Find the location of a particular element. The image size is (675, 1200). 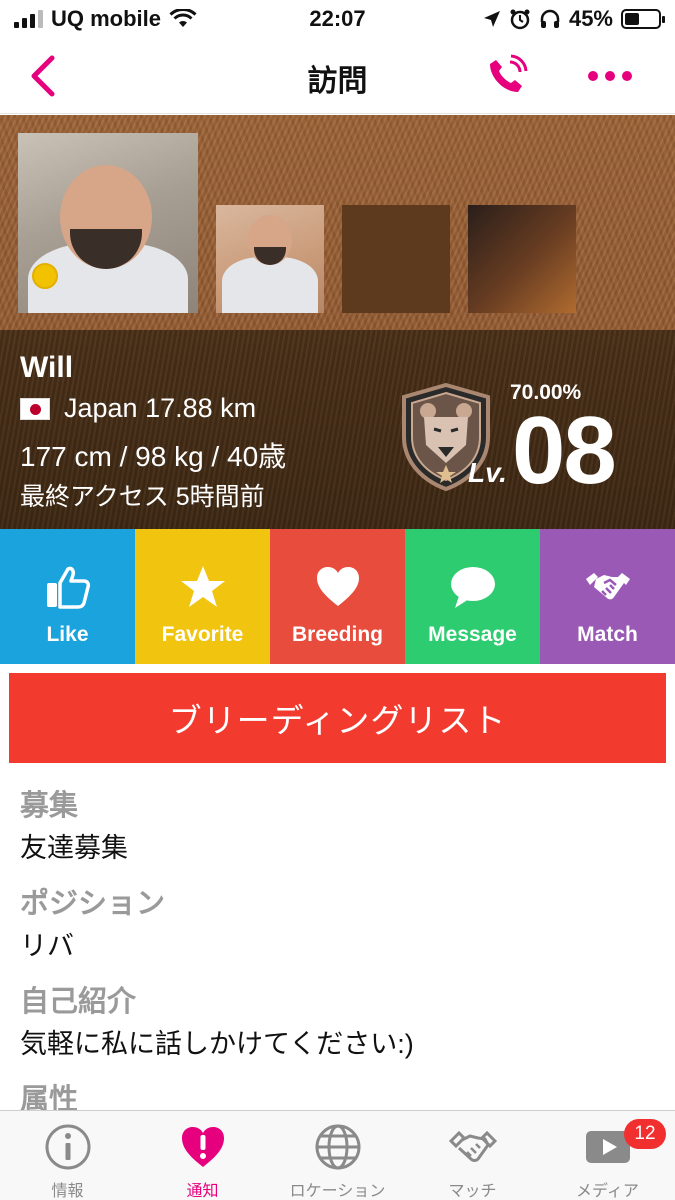

chat-bubble-icon is located at coordinates (472, 587).